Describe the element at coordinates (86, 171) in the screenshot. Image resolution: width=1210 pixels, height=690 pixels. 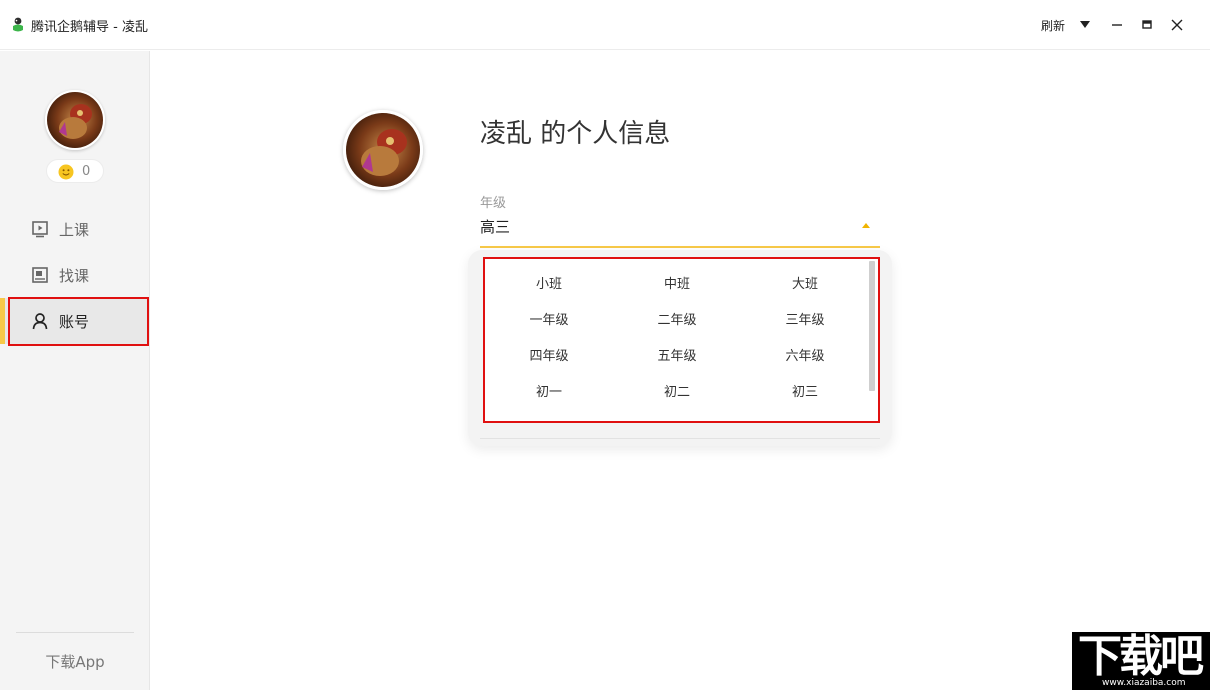
I see `coin-count: 0` at that location.